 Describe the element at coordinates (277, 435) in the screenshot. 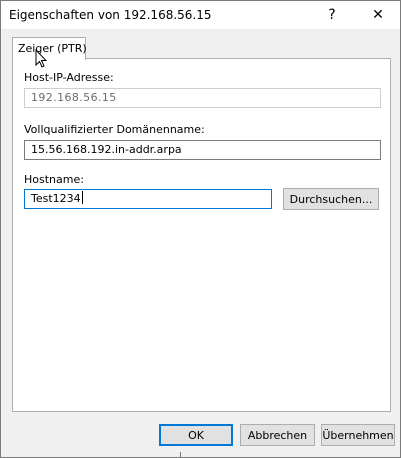

I see `cancel-button: Abbrechen` at that location.